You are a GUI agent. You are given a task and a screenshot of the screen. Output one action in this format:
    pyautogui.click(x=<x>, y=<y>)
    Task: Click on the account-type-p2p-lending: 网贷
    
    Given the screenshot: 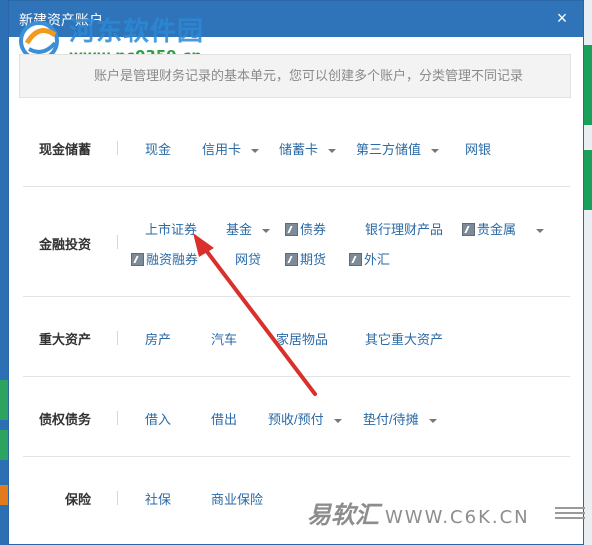 What is the action you would take?
    pyautogui.click(x=248, y=258)
    